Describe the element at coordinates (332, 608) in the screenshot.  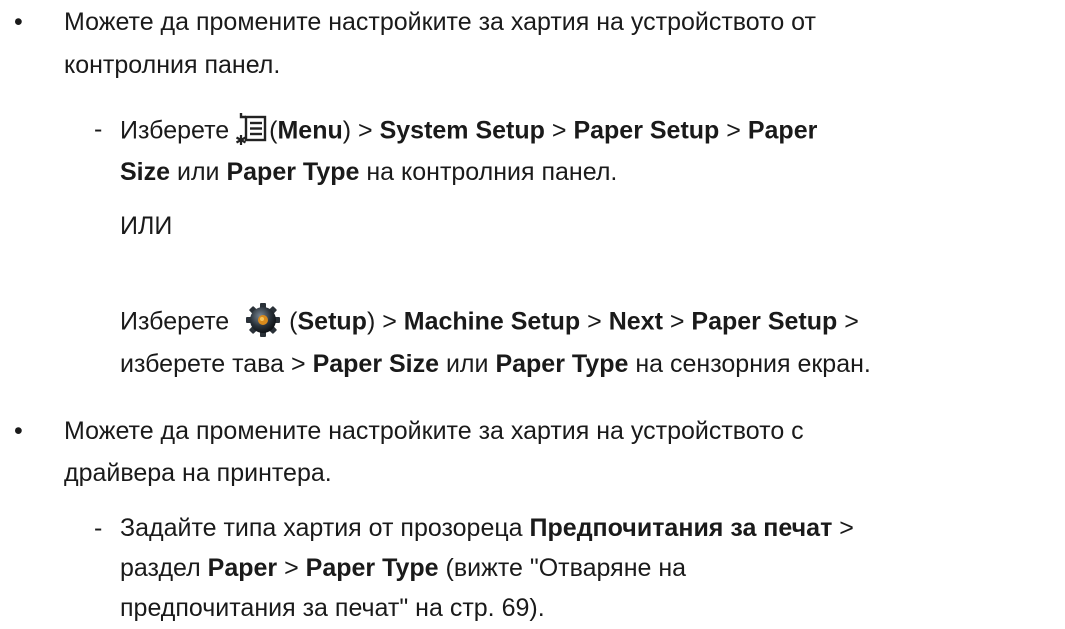
I see `sub-3-line-3: предпочитания за печат" на стр. 69).` at that location.